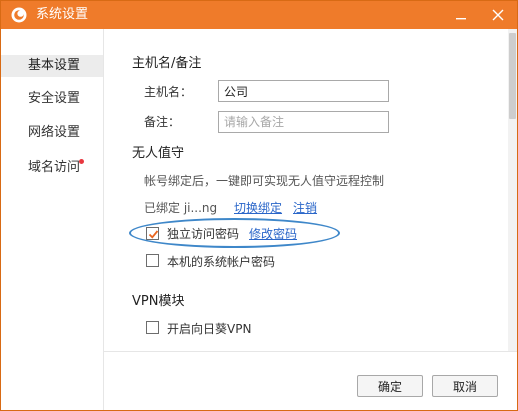  Describe the element at coordinates (81, 161) in the screenshot. I see `notification-dot` at that location.